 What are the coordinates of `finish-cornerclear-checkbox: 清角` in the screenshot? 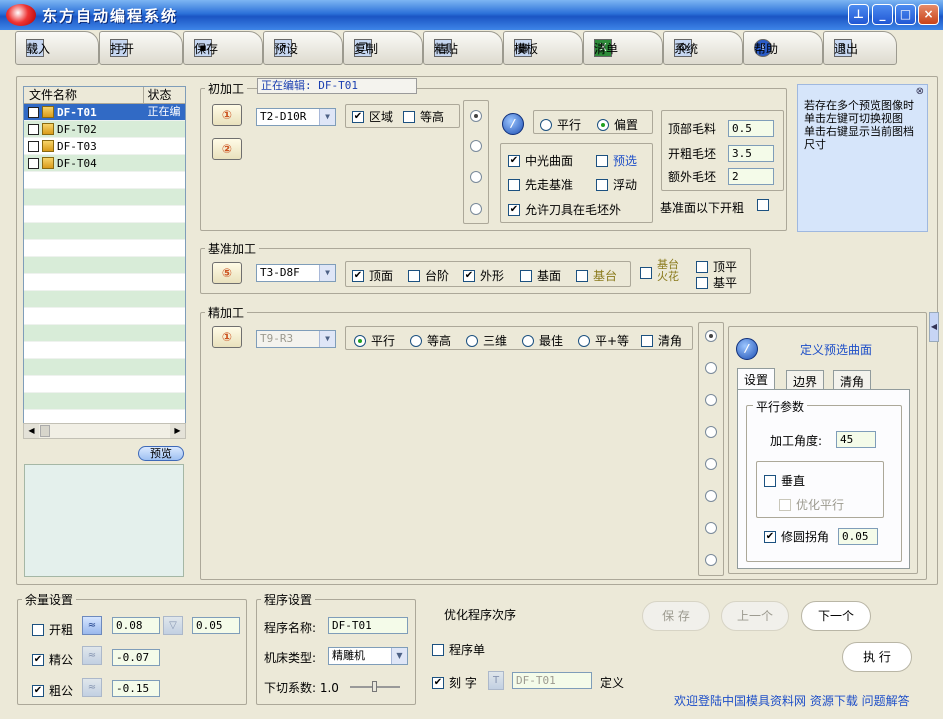 It's located at (661, 340).